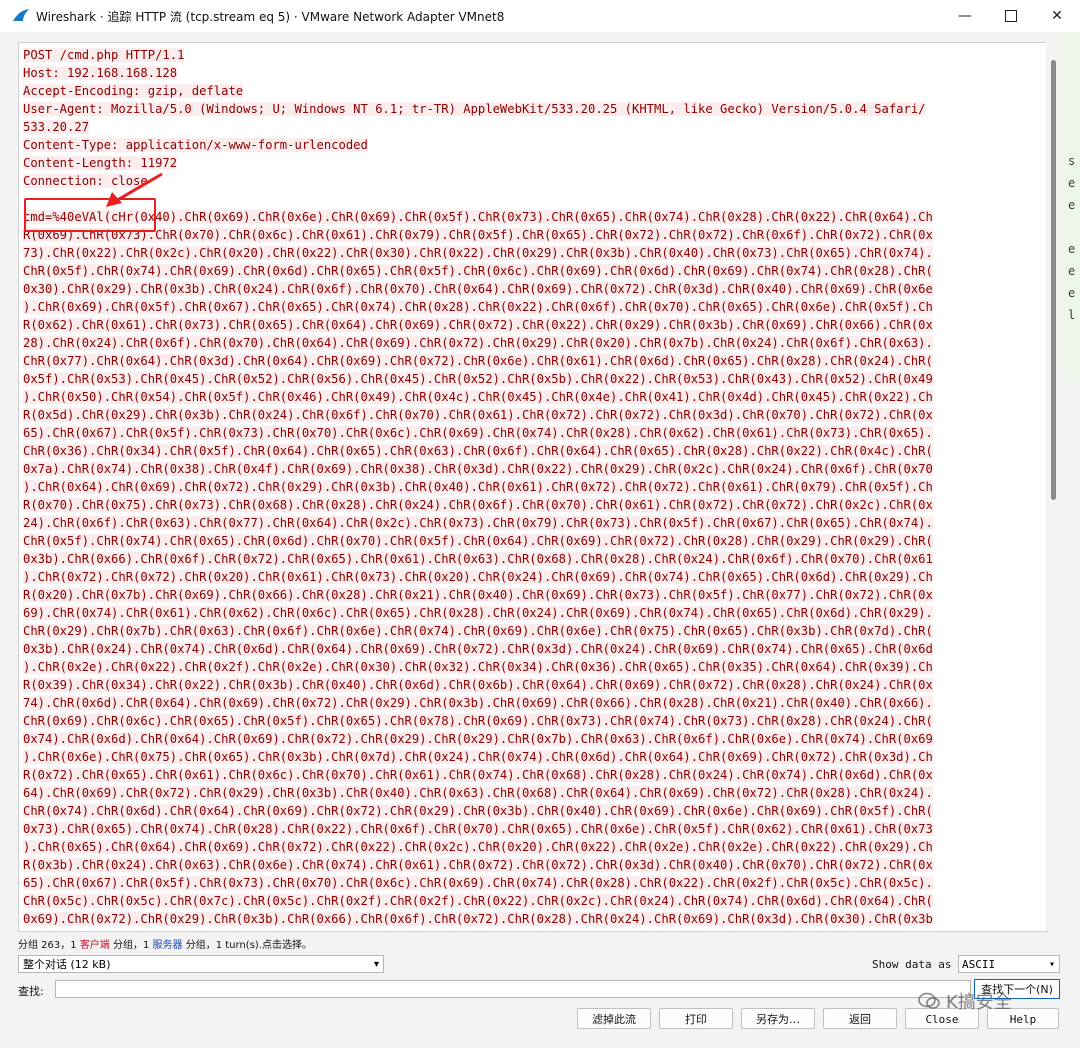 The width and height of the screenshot is (1080, 1048). What do you see at coordinates (100, 73) in the screenshot?
I see `stream-line: Host: 192.168.168.128` at bounding box center [100, 73].